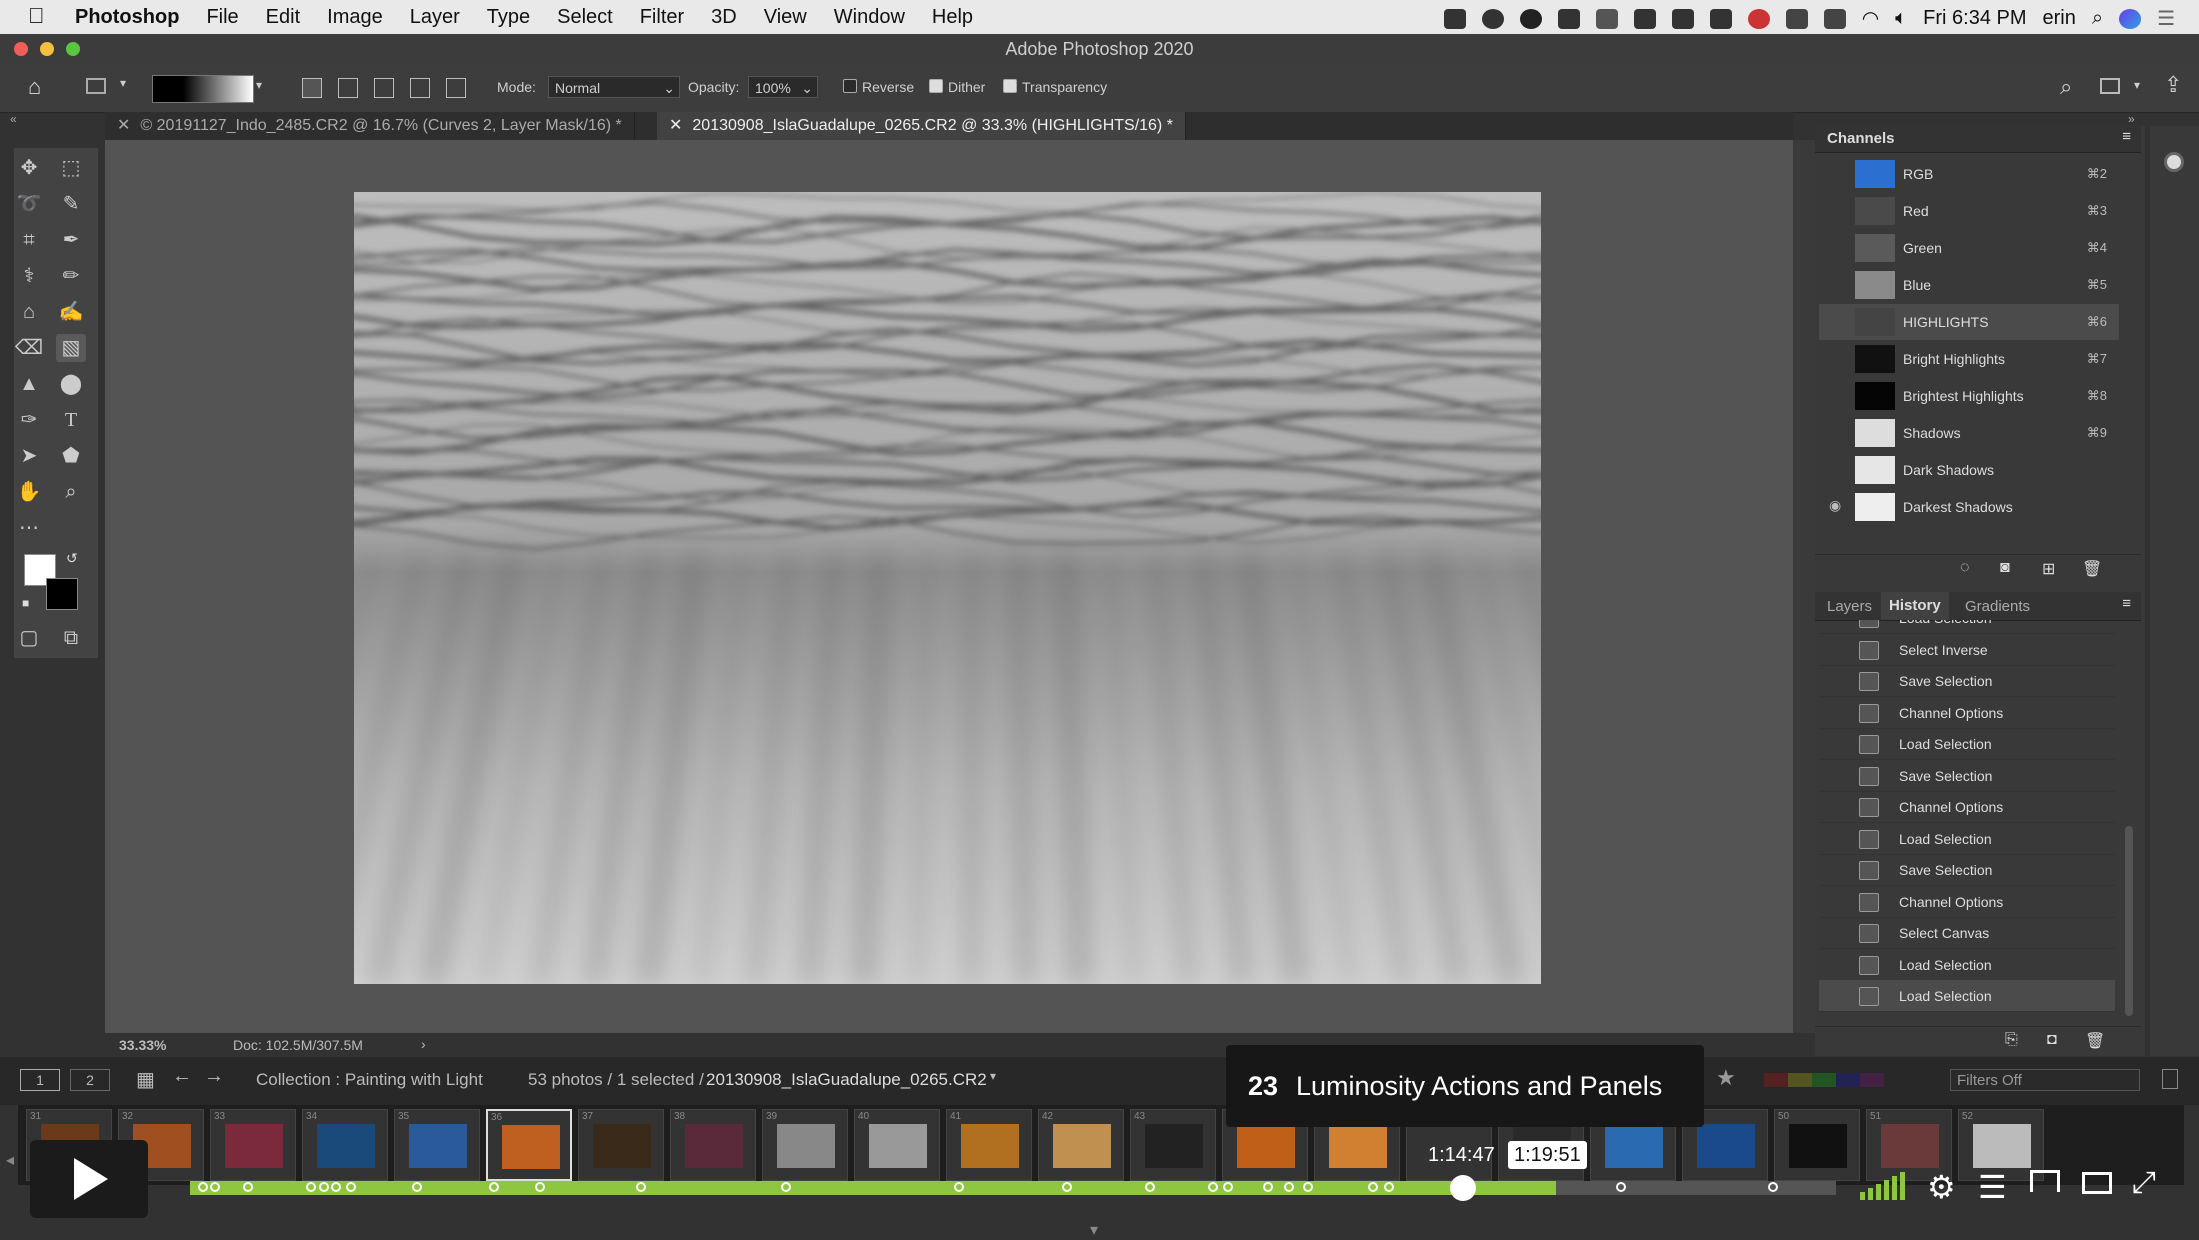  Describe the element at coordinates (1901, 18) in the screenshot. I see `volume-icon: 🔈︎` at that location.